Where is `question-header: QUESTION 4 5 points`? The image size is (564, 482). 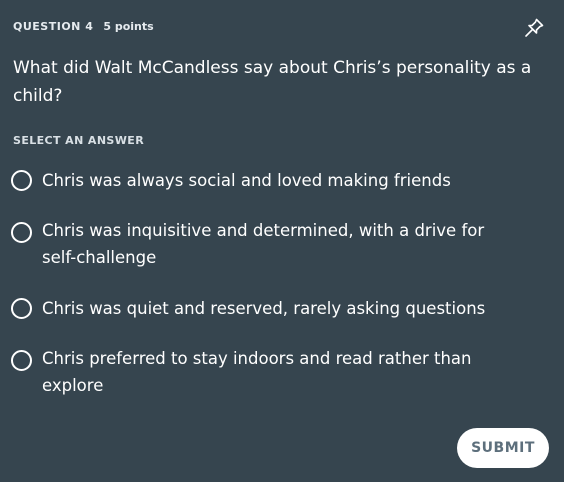
question-header: QUESTION 4 5 points is located at coordinates (83, 26).